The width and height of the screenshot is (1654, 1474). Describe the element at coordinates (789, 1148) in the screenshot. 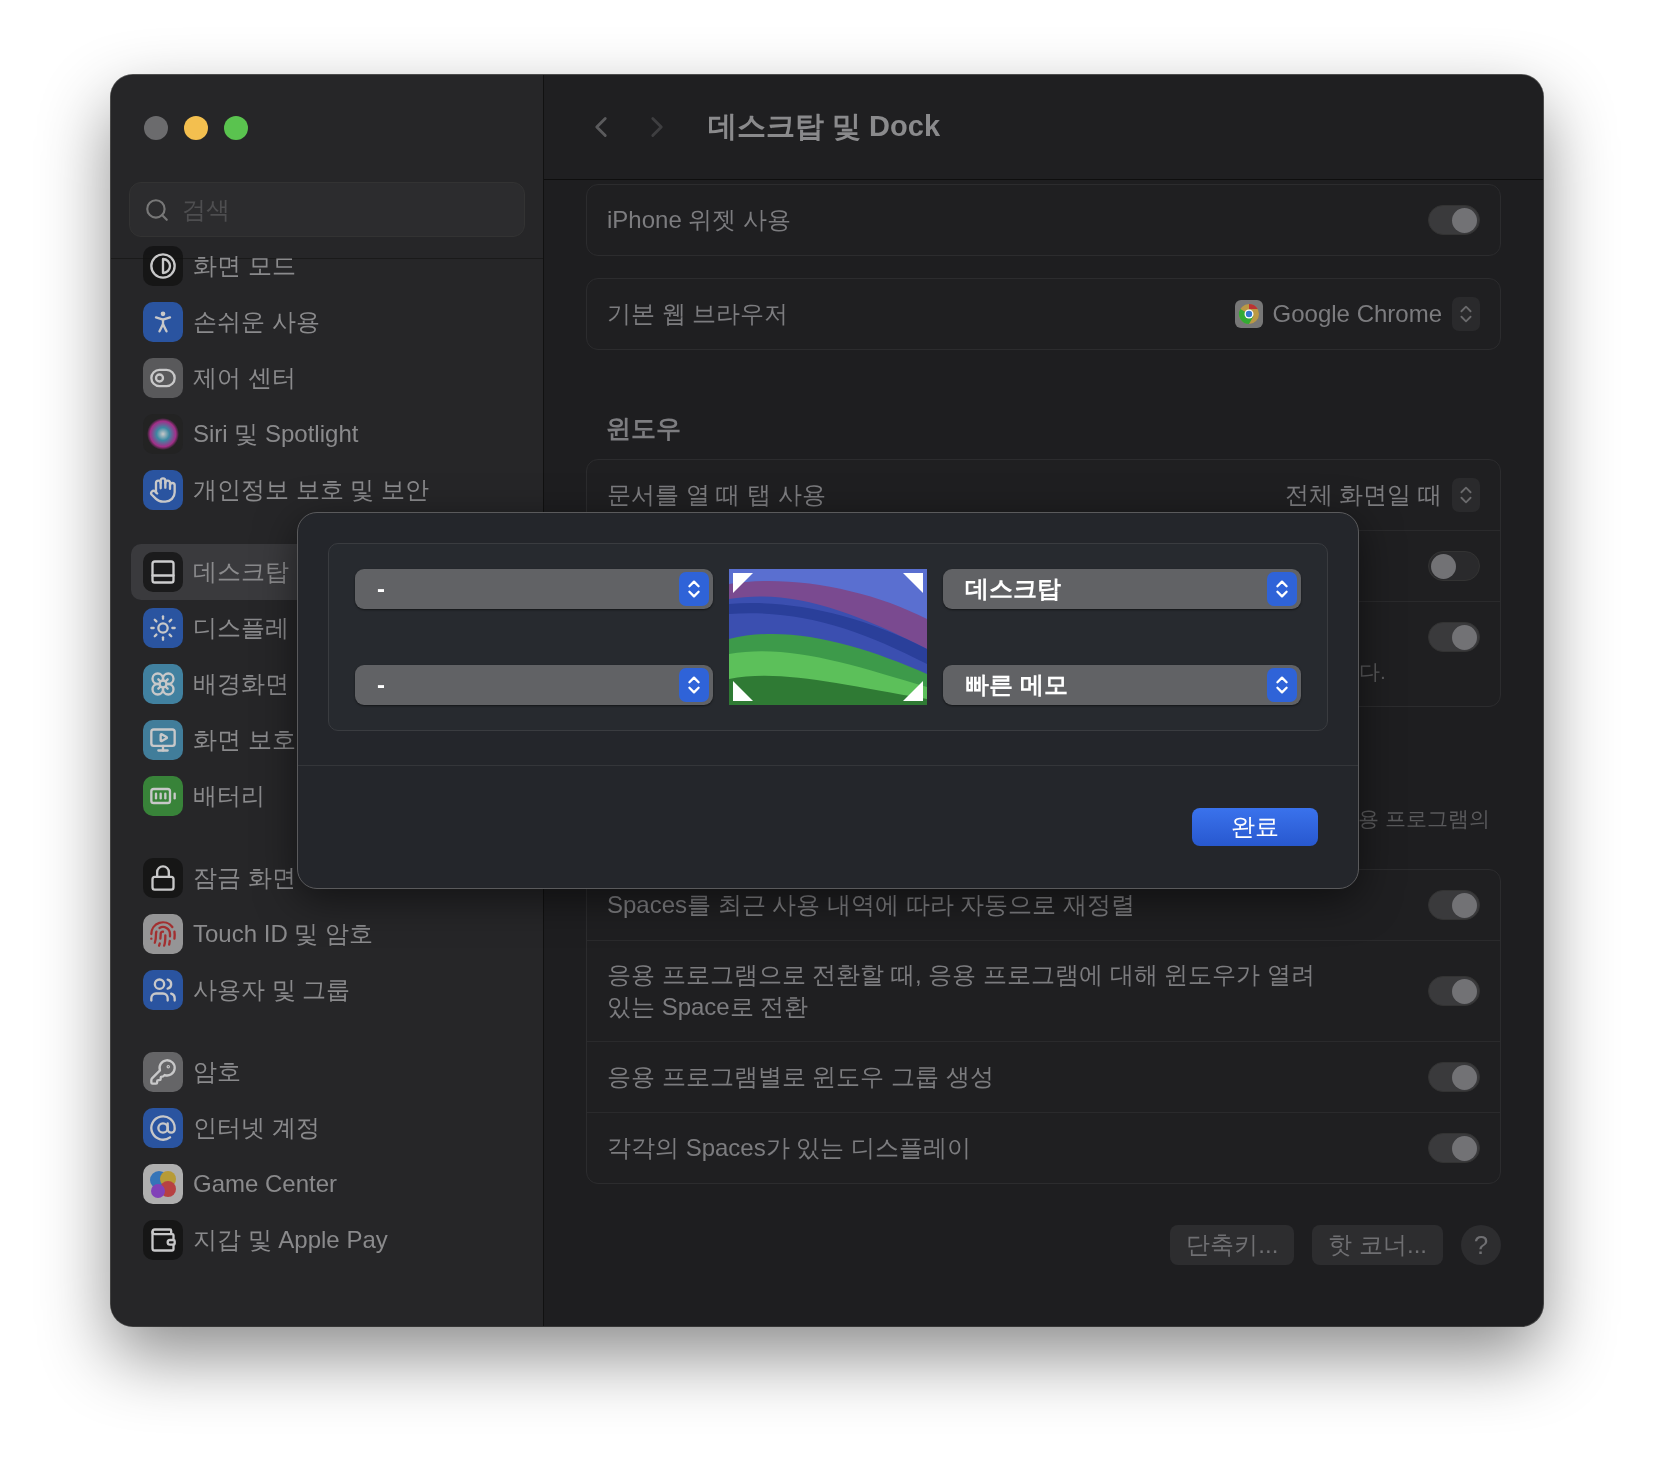

I see `setting-label: 각각의 Spaces가 있는 디스플레이` at that location.